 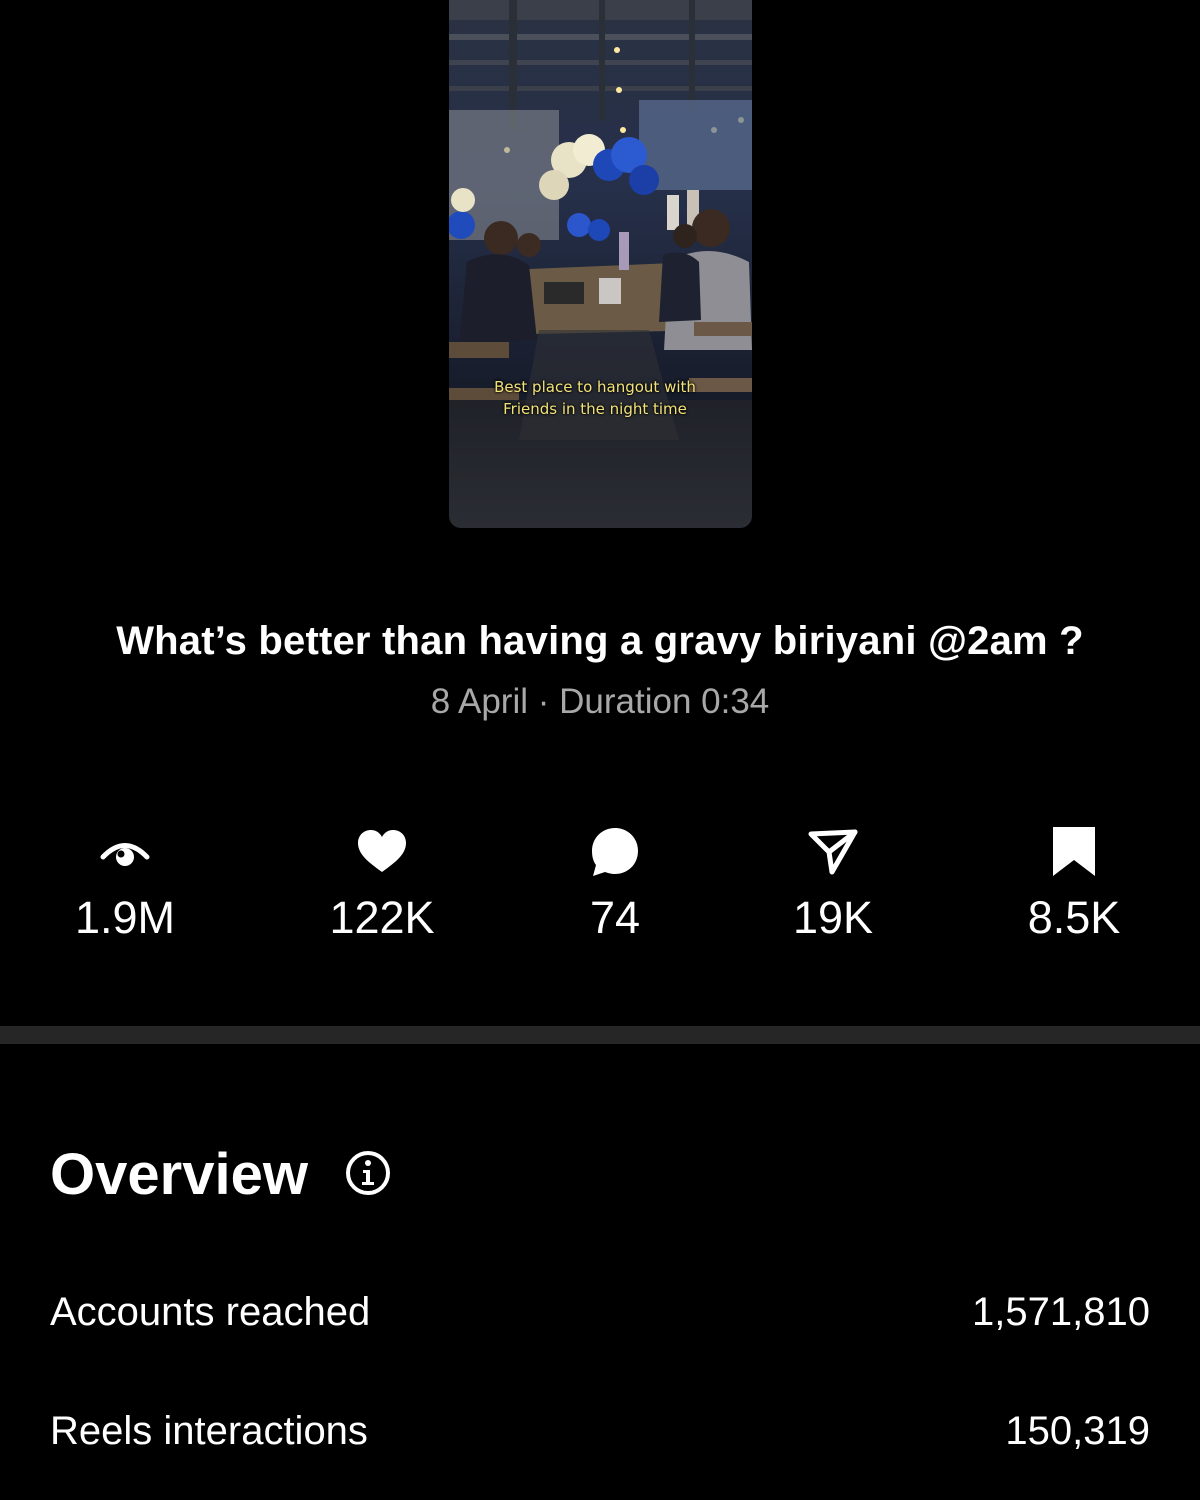 What do you see at coordinates (595, 387) in the screenshot?
I see `reel-caption-line-1: Best place to hangout with` at bounding box center [595, 387].